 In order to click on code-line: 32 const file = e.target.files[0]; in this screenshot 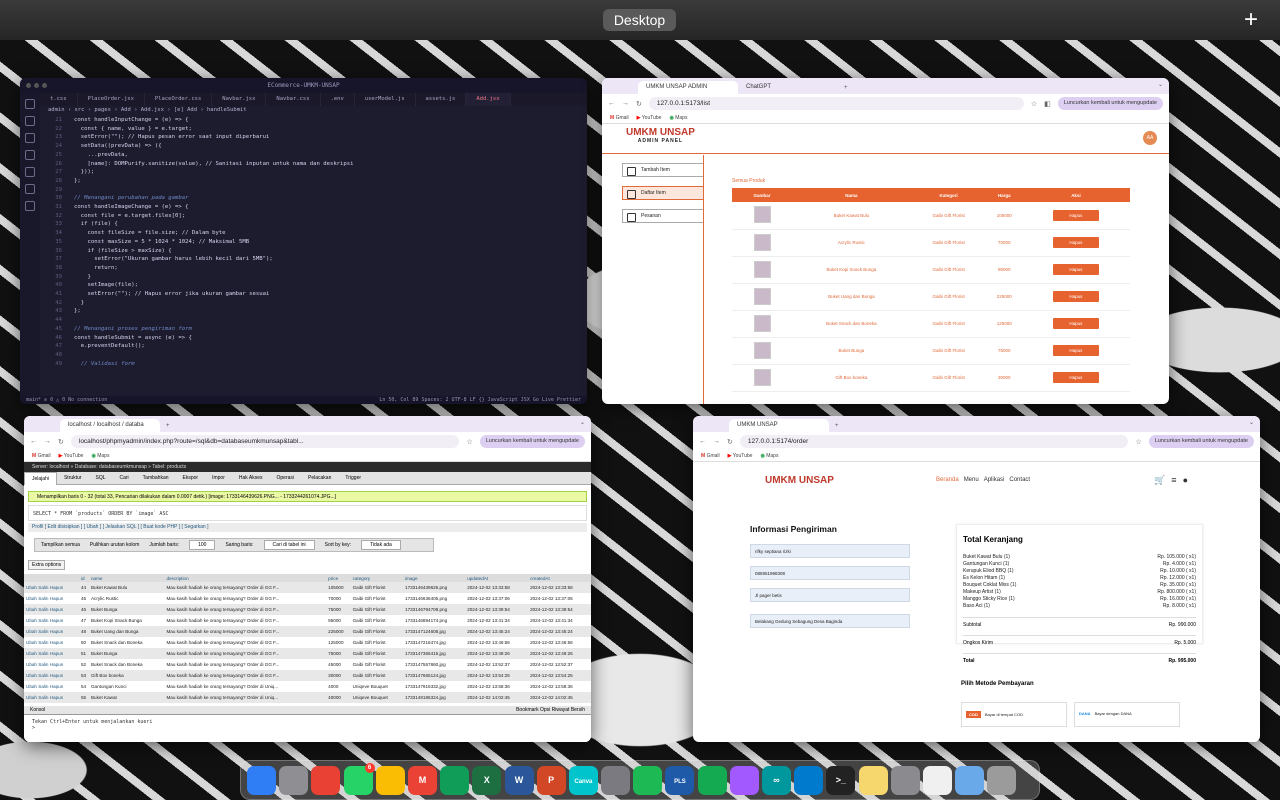, I will do `click(313, 216)`.